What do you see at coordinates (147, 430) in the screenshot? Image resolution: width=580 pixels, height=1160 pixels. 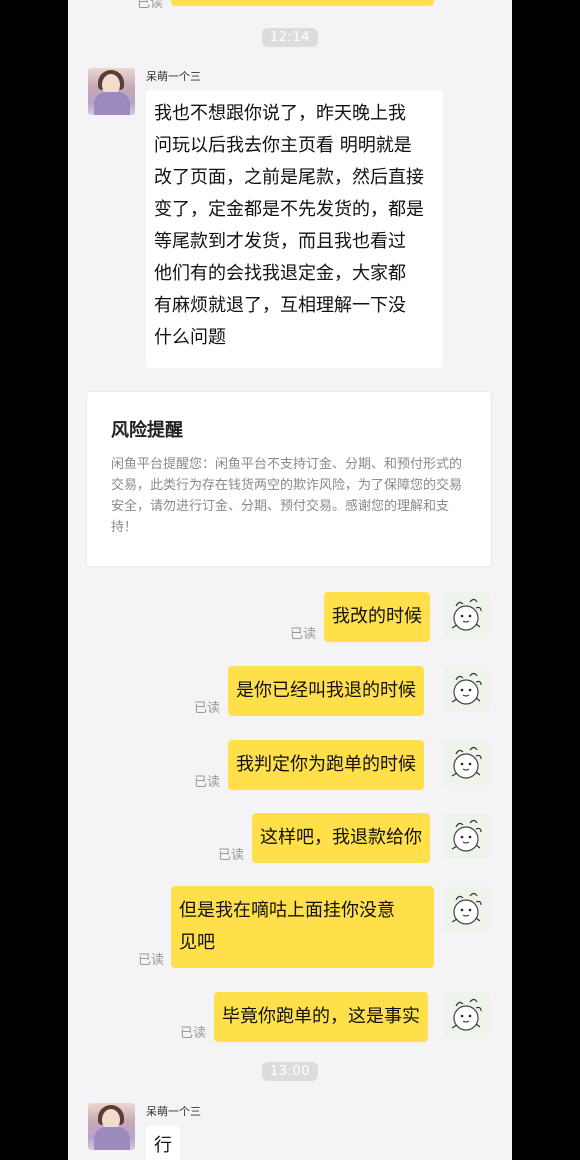 I see `risk-notice-title: 风险提醒` at bounding box center [147, 430].